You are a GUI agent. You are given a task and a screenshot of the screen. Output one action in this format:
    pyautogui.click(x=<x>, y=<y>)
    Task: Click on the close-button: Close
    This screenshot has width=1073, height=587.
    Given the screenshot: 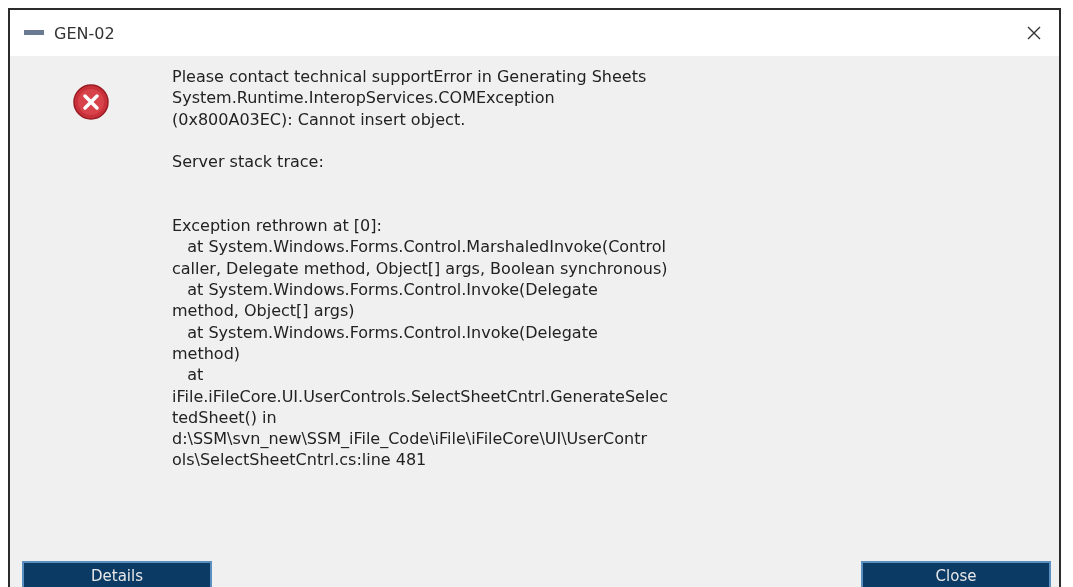 What is the action you would take?
    pyautogui.click(x=956, y=574)
    